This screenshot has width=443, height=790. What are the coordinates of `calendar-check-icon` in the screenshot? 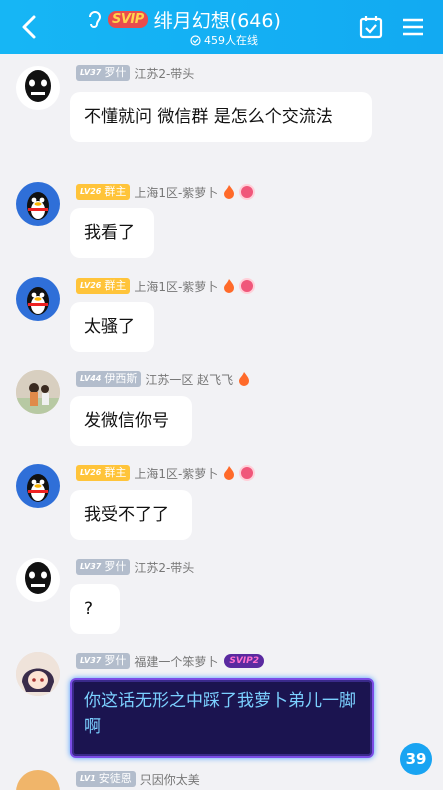 It's located at (371, 27).